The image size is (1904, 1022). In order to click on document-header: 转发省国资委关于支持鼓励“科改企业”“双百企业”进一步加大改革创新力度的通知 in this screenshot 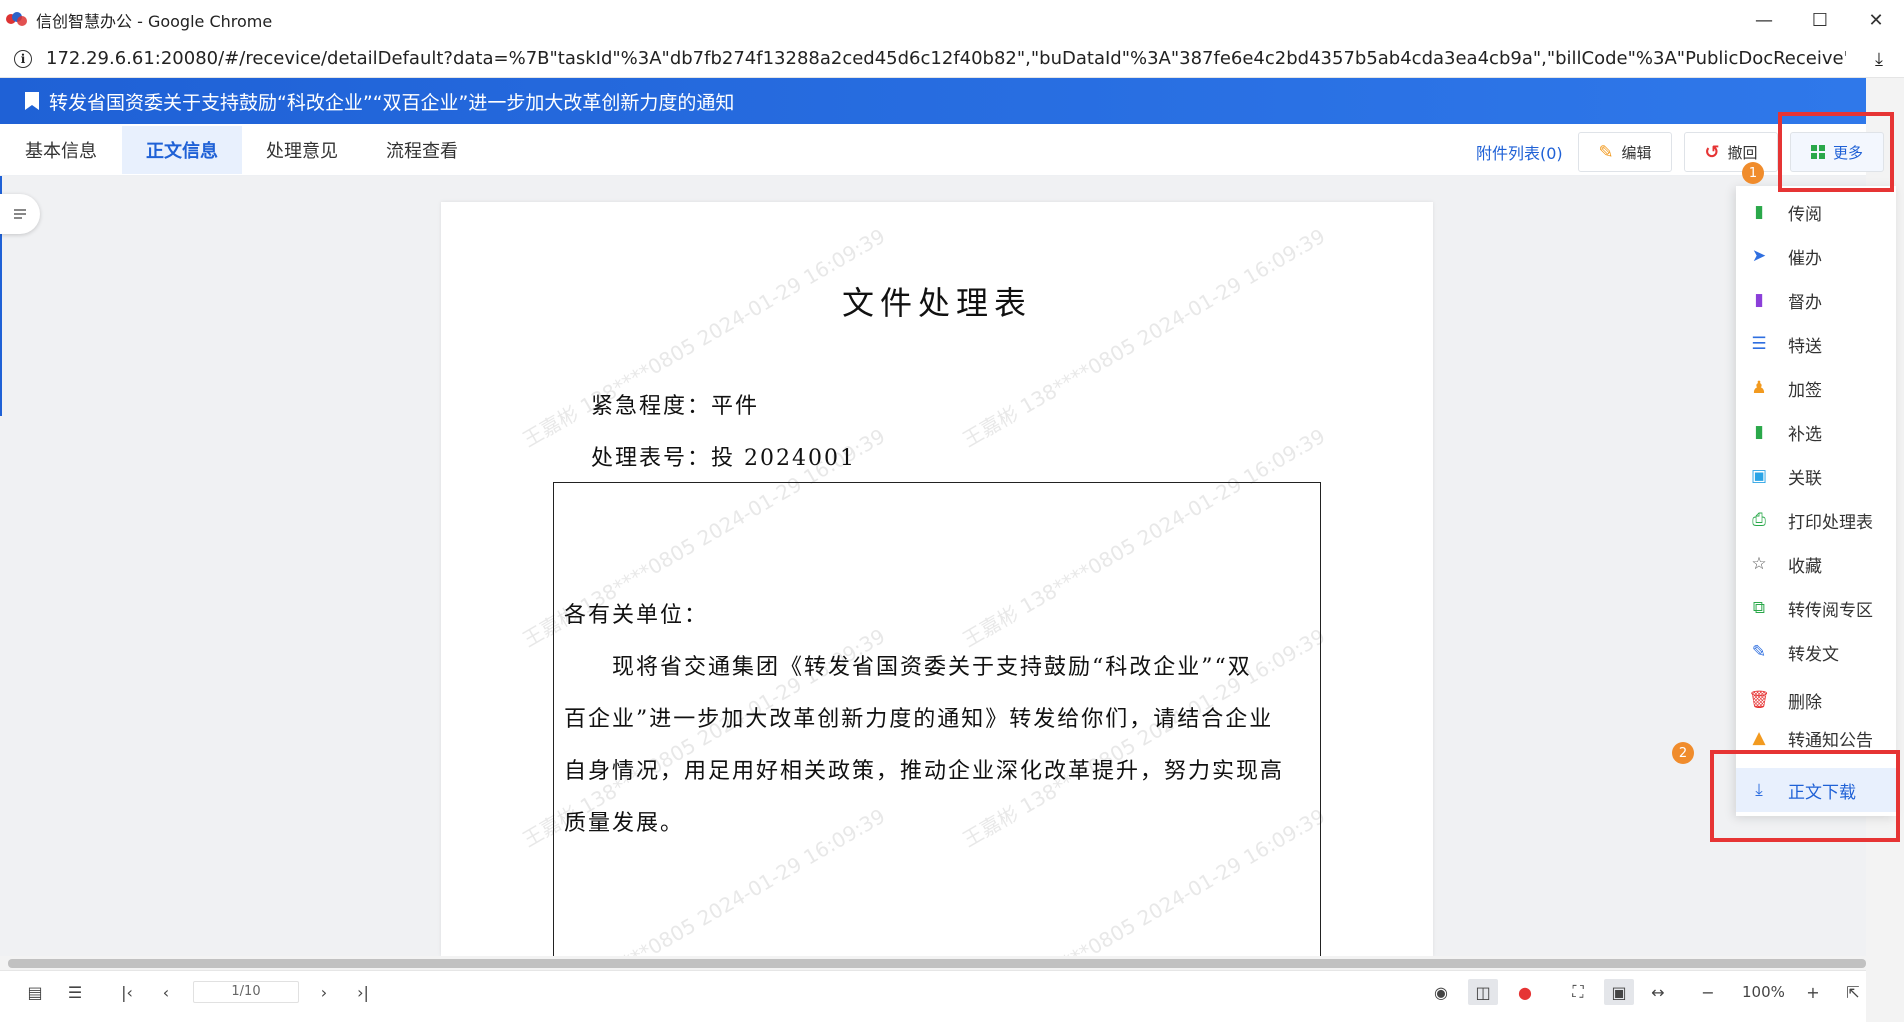, I will do `click(933, 101)`.